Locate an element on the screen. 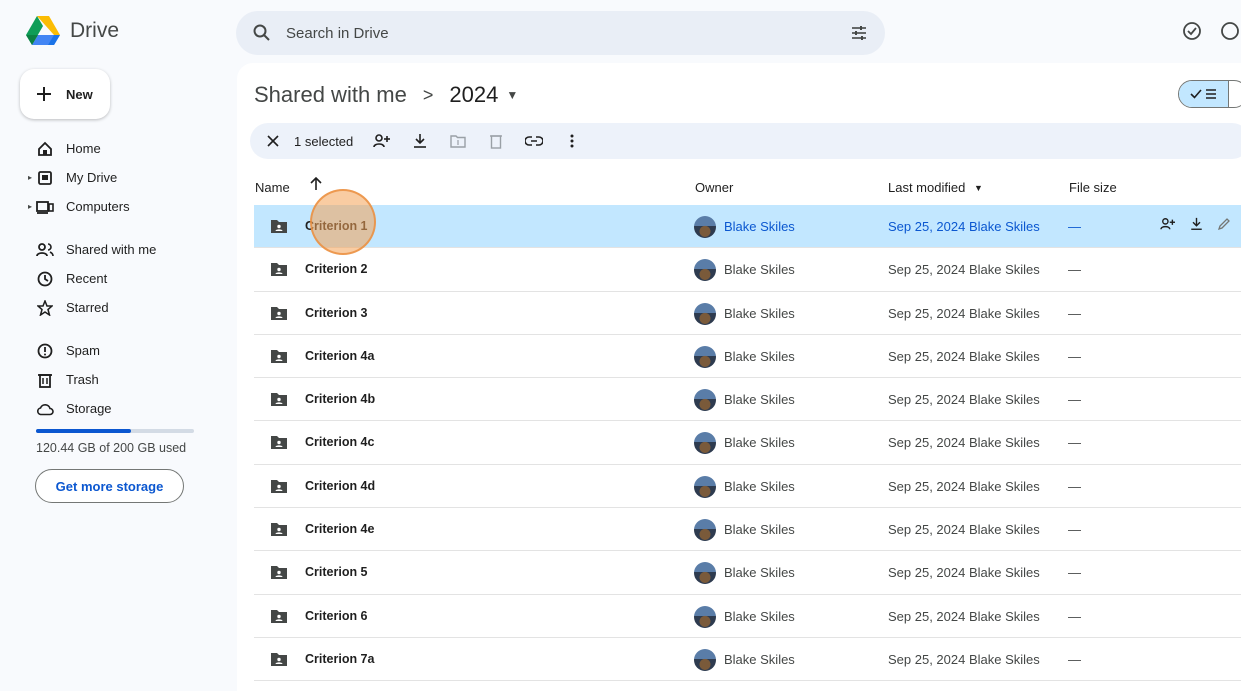 This screenshot has height=691, width=1241. copy-link-icon is located at coordinates (534, 141).